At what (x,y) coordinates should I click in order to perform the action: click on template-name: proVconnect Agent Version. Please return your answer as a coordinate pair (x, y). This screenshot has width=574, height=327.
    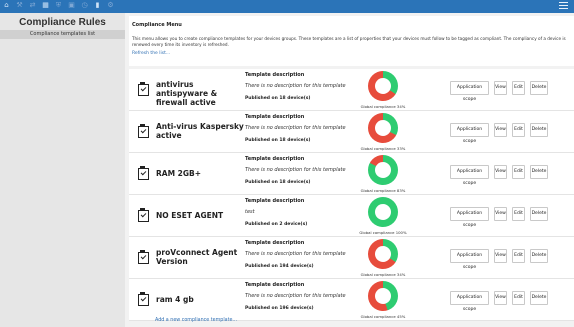
    Looking at the image, I should click on (197, 257).